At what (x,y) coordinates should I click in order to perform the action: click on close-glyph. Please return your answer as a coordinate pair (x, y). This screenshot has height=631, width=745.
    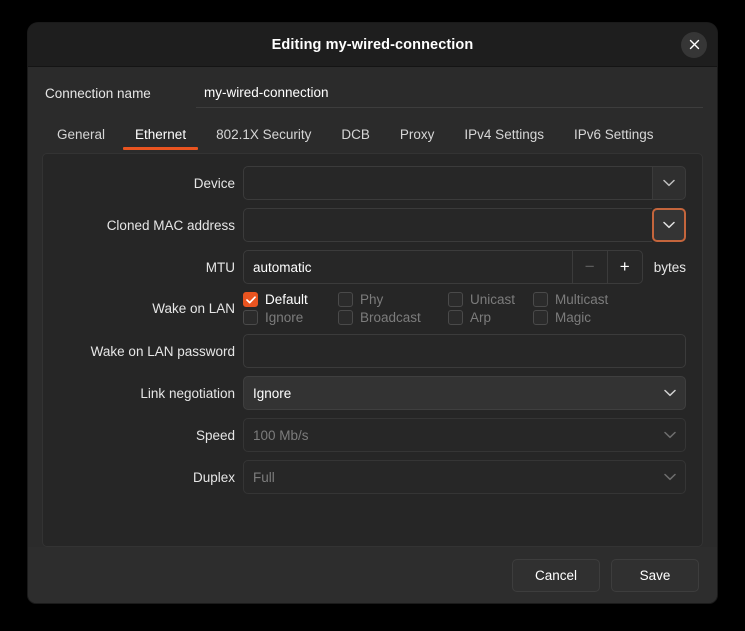
    Looking at the image, I should click on (694, 44).